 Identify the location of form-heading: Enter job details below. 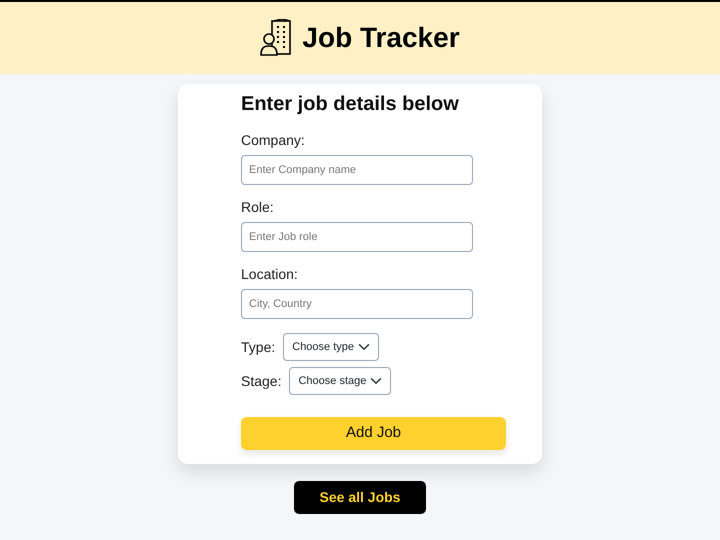
(350, 104).